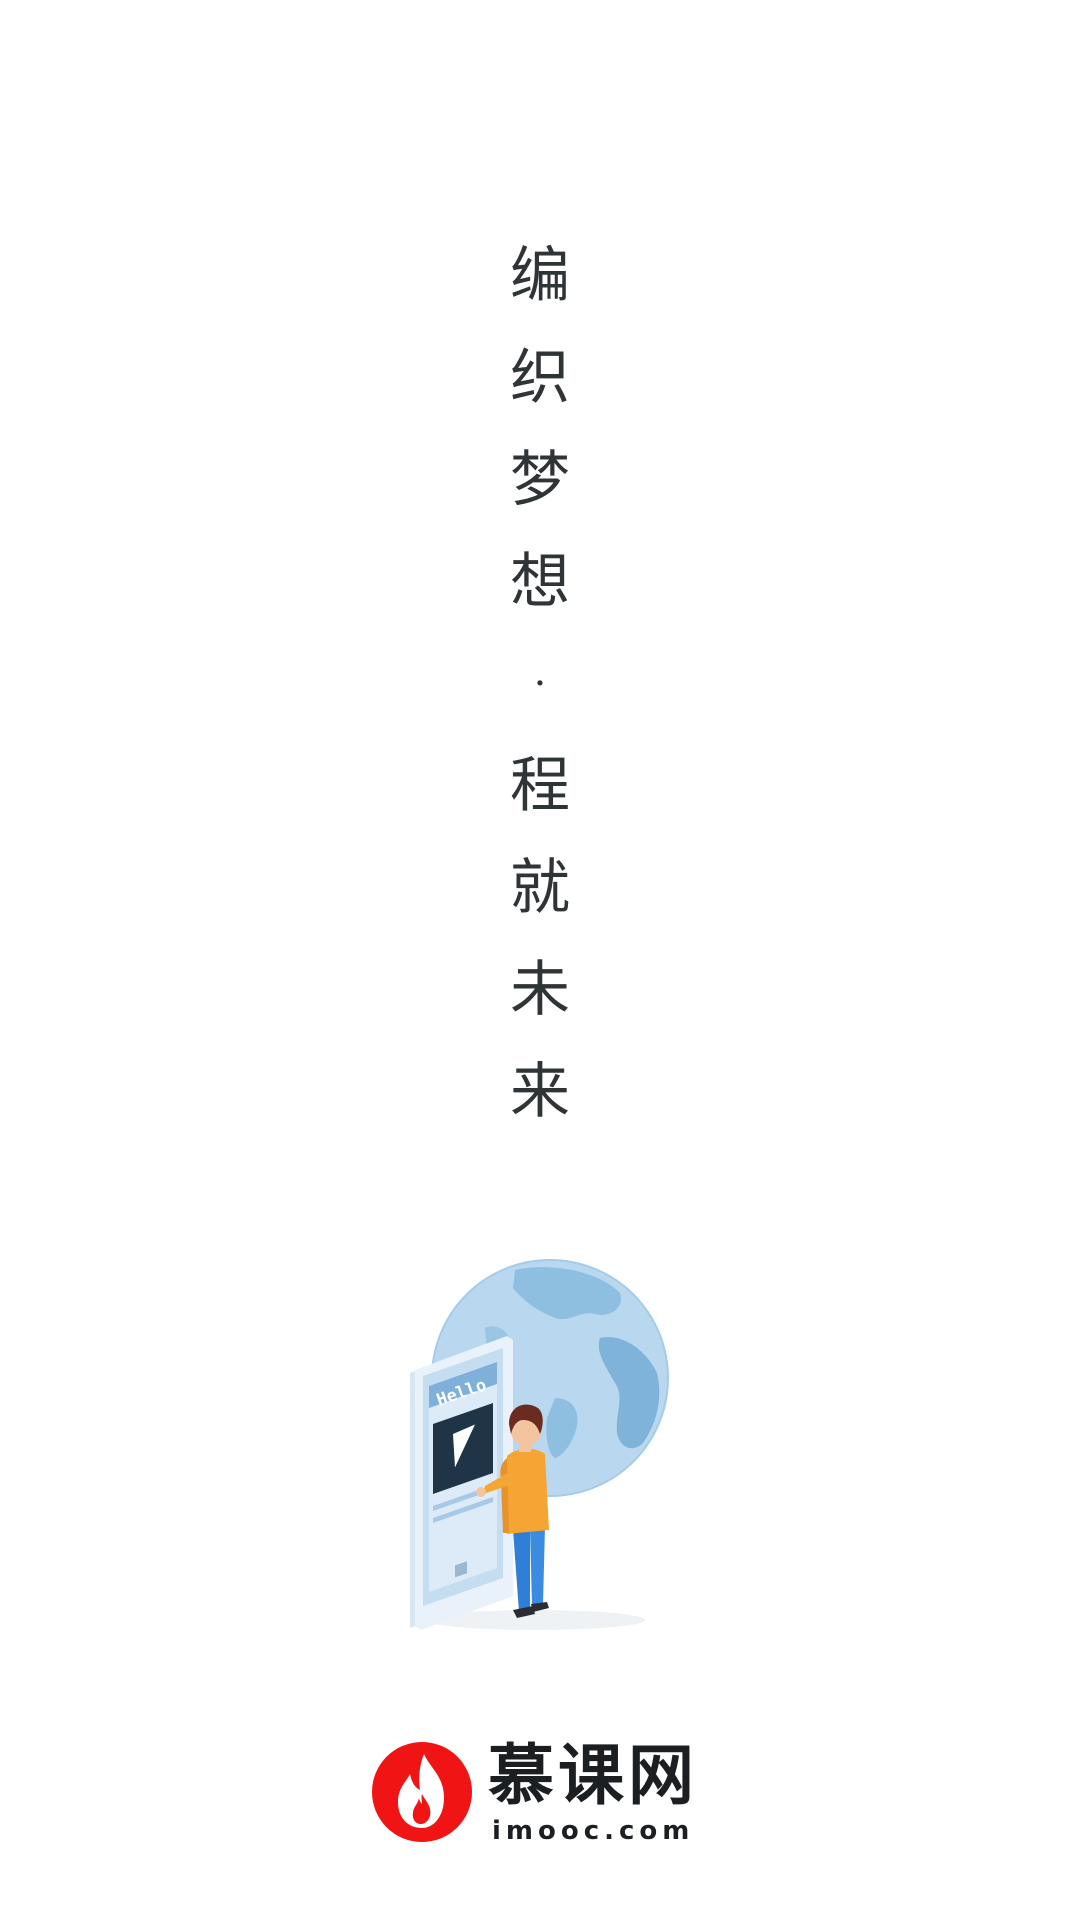  Describe the element at coordinates (540, 480) in the screenshot. I see `slogan-char: 梦` at that location.